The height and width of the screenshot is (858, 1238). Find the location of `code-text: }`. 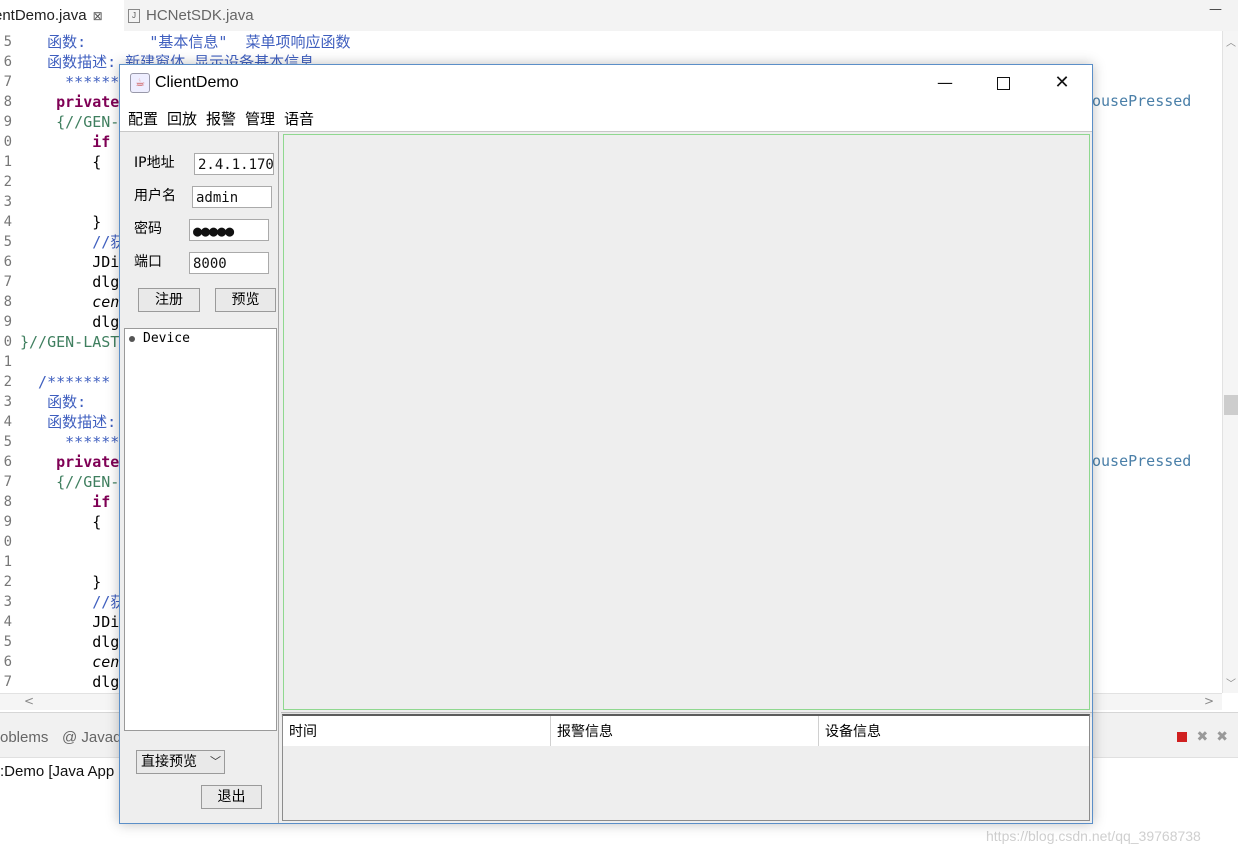

code-text: } is located at coordinates (61, 582).